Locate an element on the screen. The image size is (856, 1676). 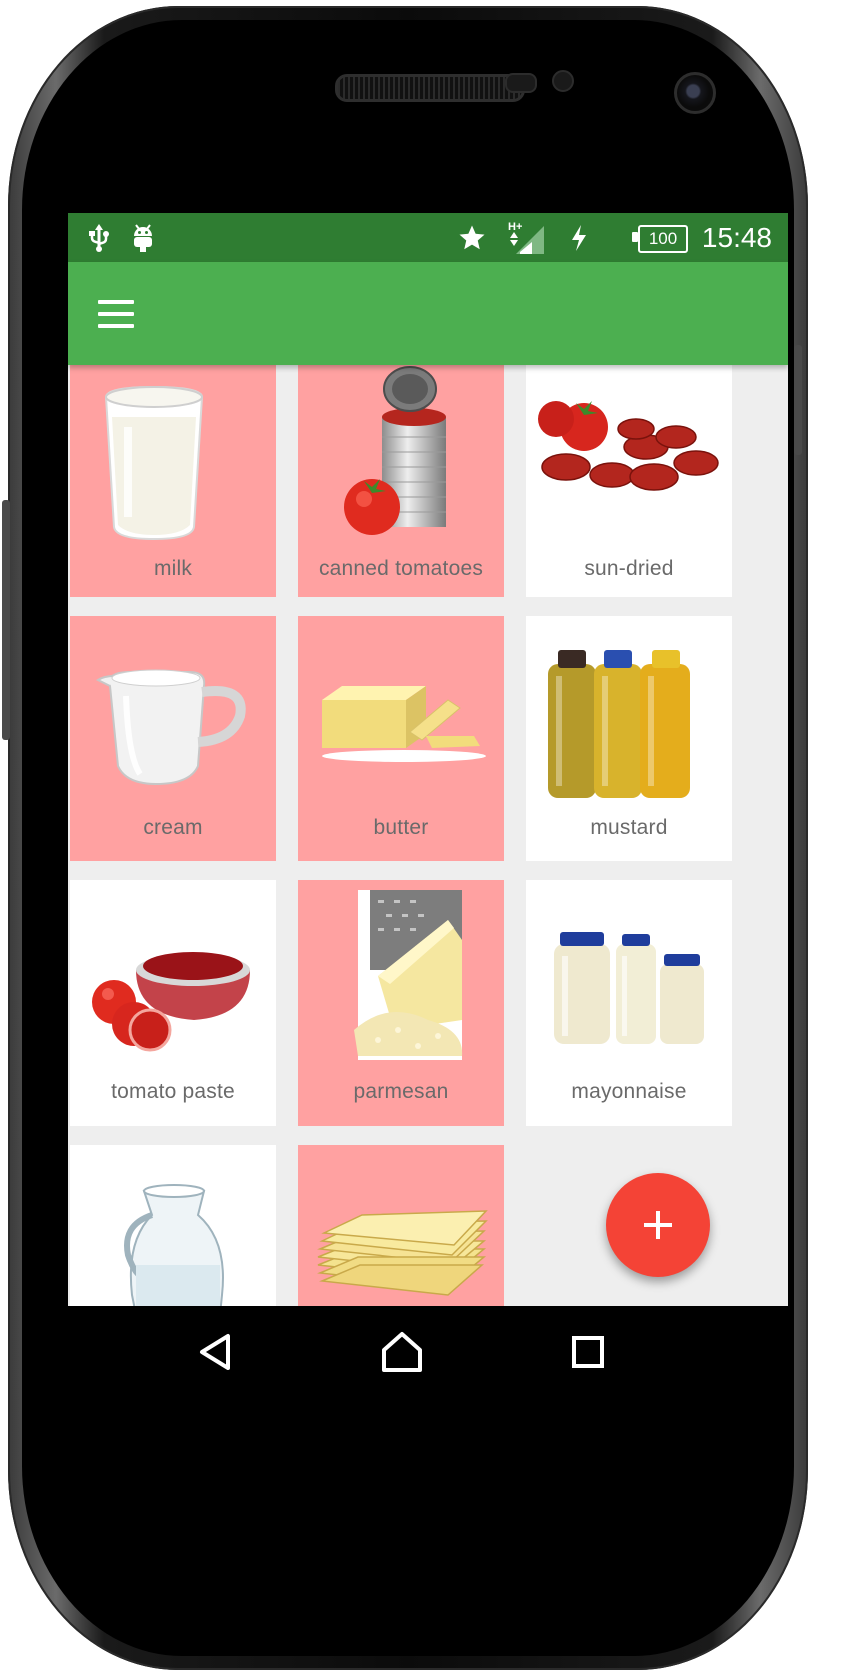
earpiece-speaker is located at coordinates (430, 88).